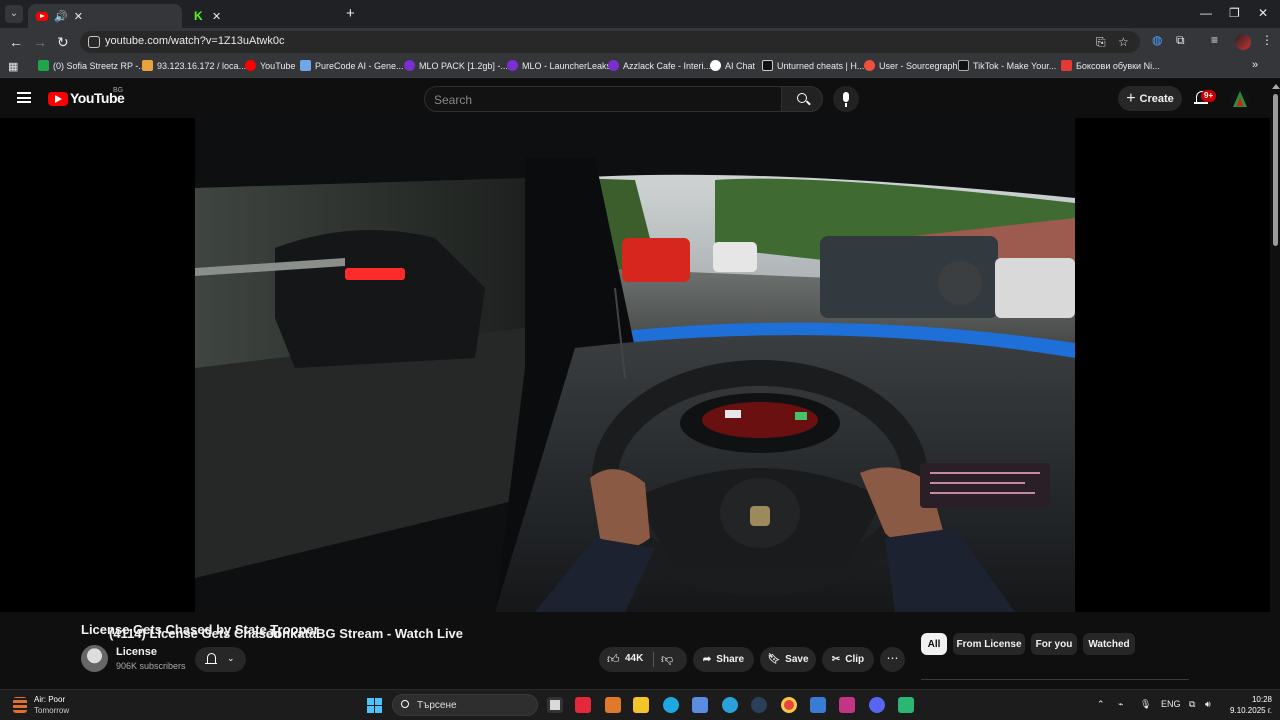 Image resolution: width=1280 pixels, height=720 pixels. Describe the element at coordinates (836, 659) in the screenshot. I see `scissors-icon: ✂` at that location.